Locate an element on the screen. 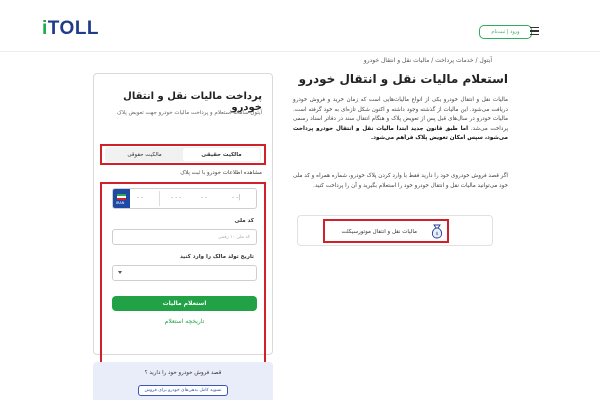 The image size is (600, 400). iran-flag-icon: IRAN is located at coordinates (121, 198).